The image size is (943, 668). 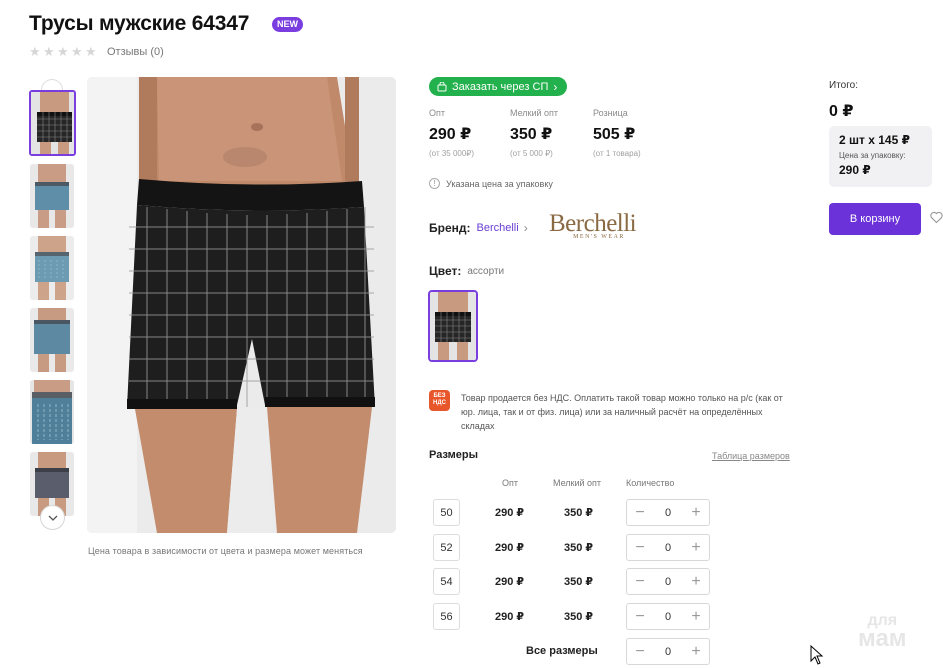 I want to click on size-cell: 50, so click(x=446, y=512).